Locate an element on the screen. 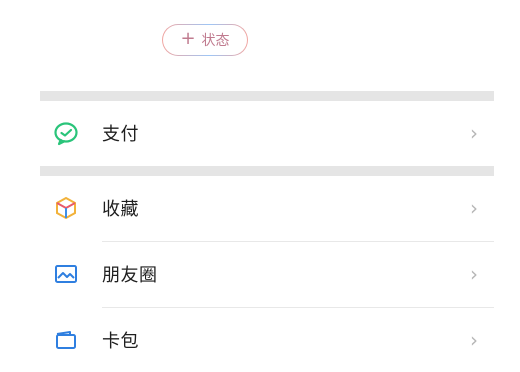 This screenshot has width=520, height=372. moments-image-icon is located at coordinates (66, 274).